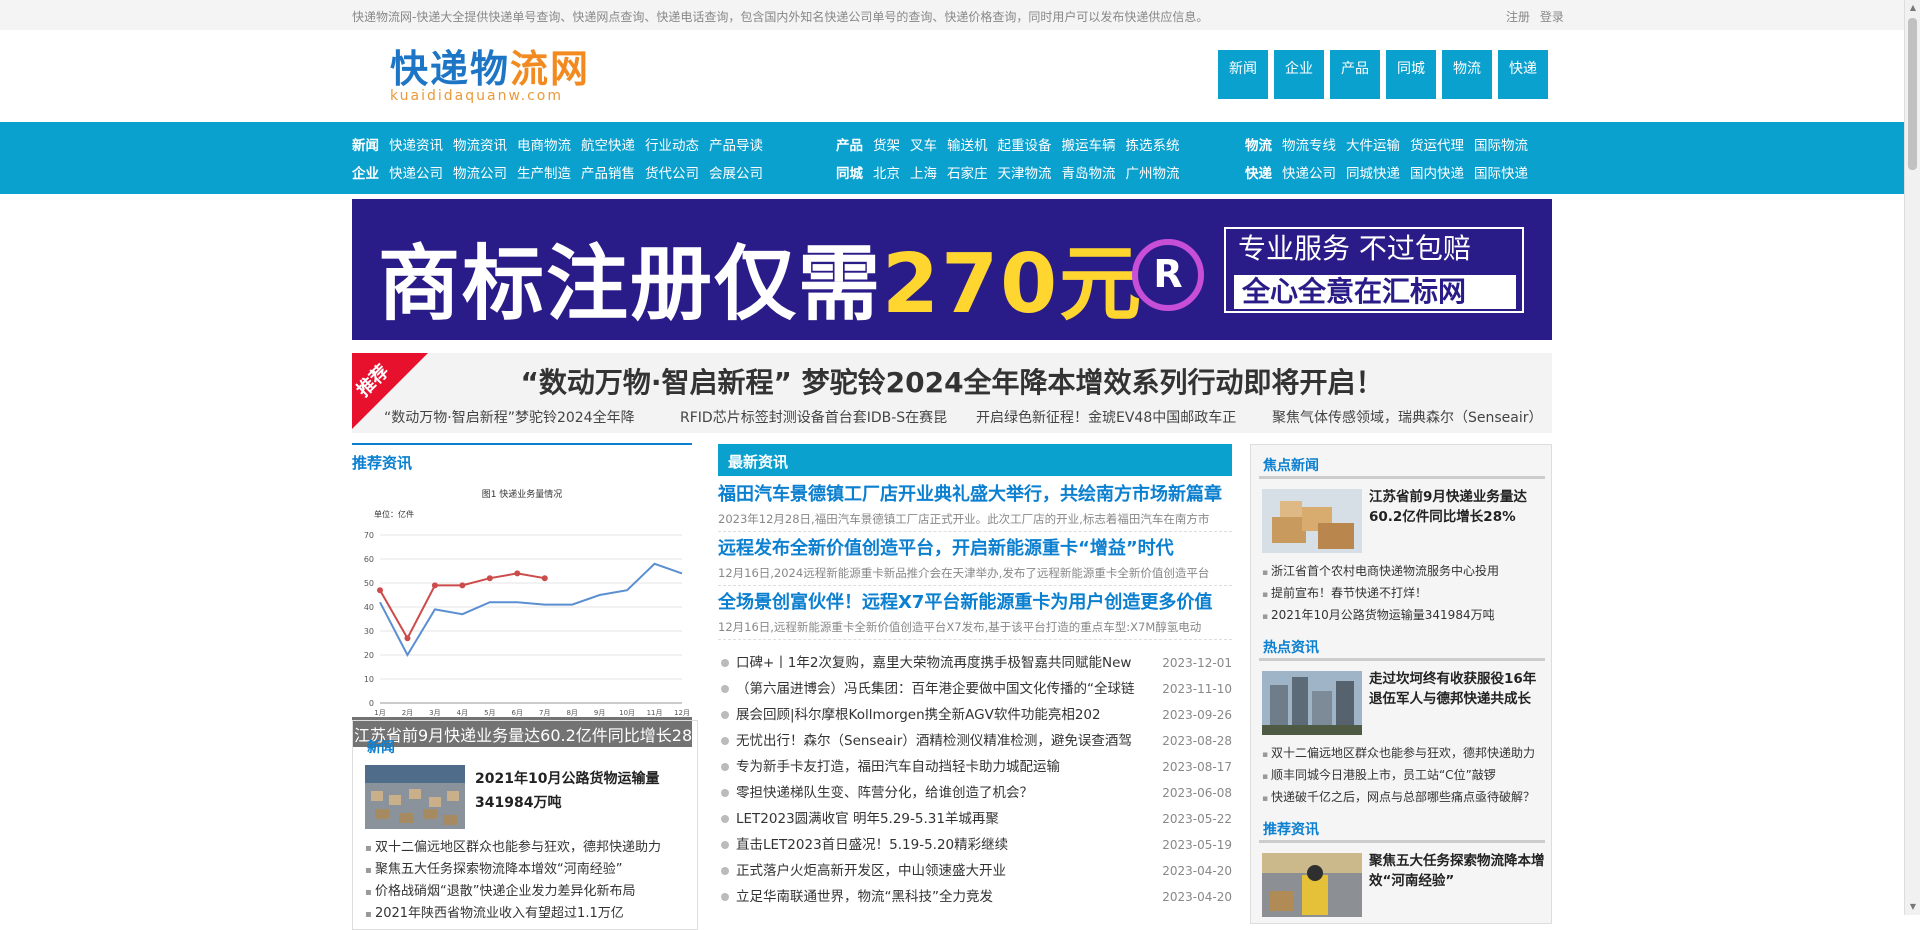  Describe the element at coordinates (736, 172) in the screenshot. I see `nav-link: 会展公司` at that location.